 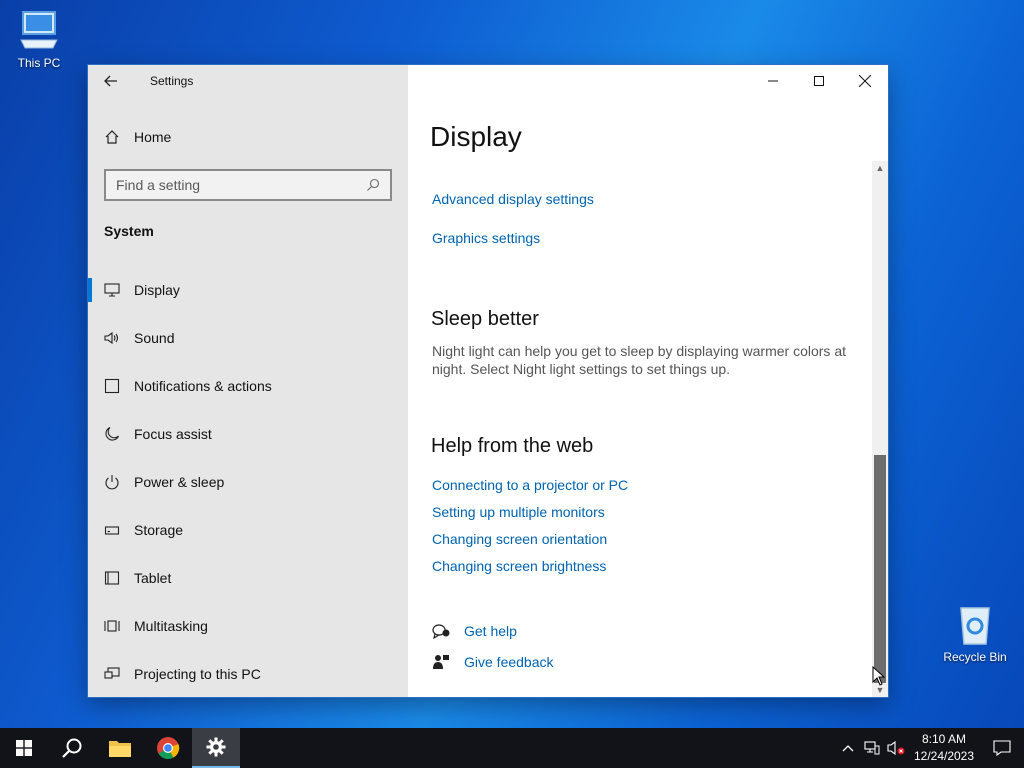 I want to click on maximize-icon, so click(x=819, y=81).